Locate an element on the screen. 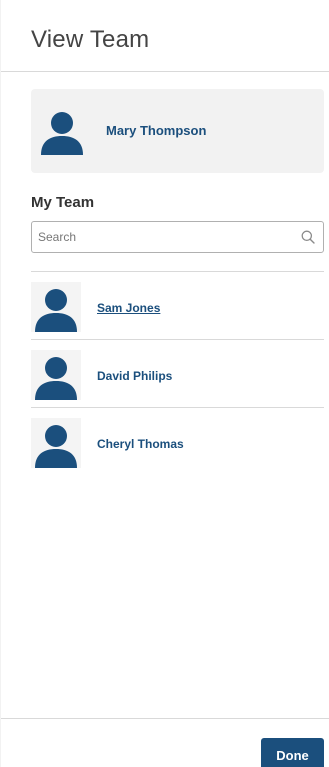  page-title: View Team is located at coordinates (90, 39).